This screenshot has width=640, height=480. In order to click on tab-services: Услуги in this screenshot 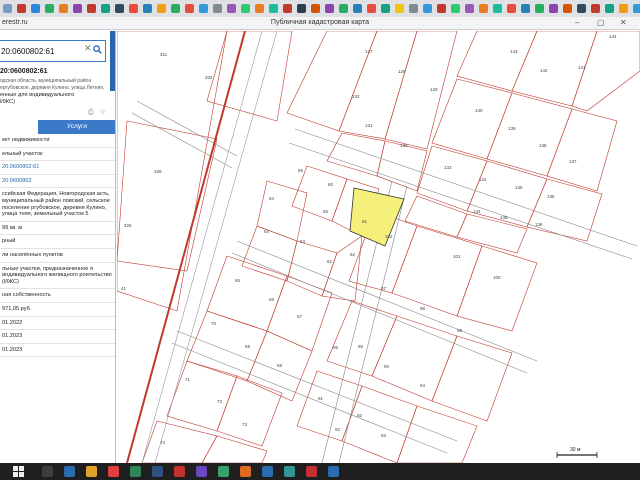, I will do `click(76, 127)`.